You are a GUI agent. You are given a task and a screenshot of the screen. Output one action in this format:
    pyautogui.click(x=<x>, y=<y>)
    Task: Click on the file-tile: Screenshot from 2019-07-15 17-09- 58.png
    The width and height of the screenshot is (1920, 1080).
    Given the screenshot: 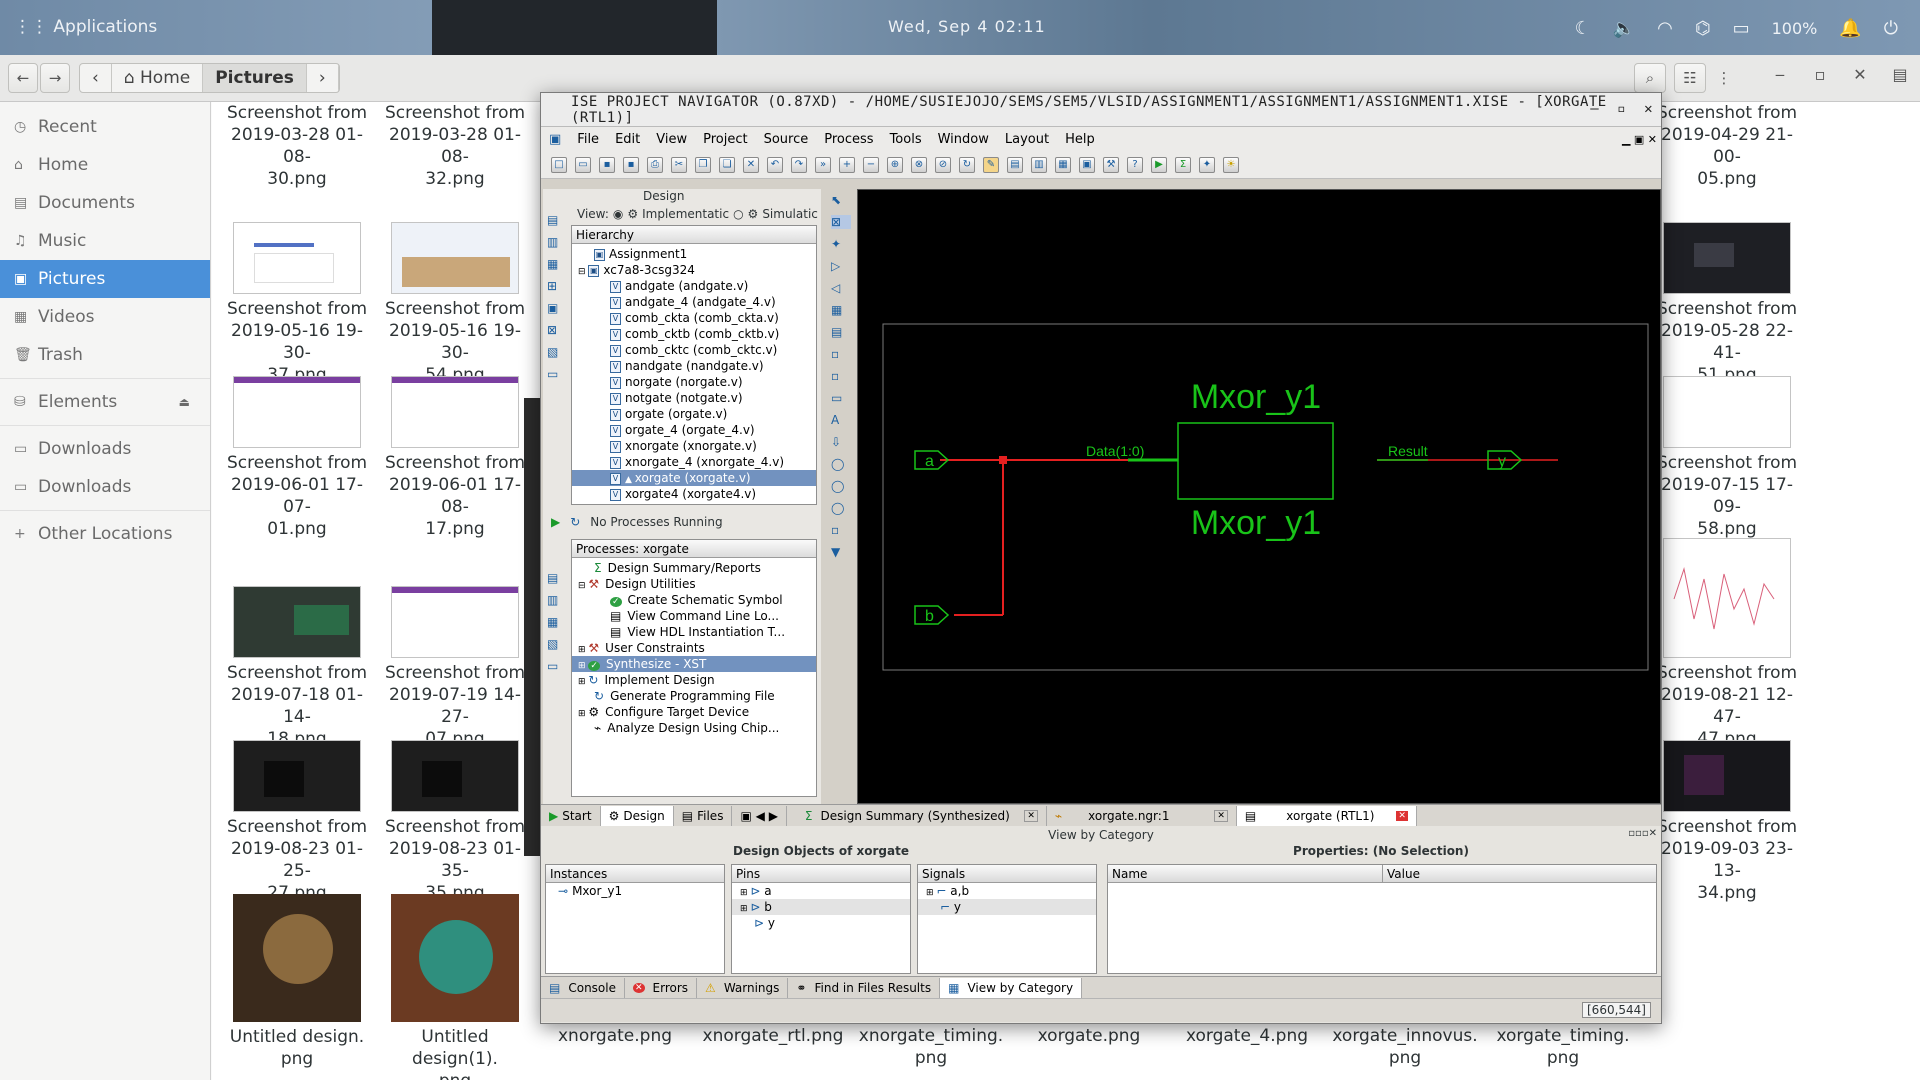 What is the action you would take?
    pyautogui.click(x=1727, y=458)
    